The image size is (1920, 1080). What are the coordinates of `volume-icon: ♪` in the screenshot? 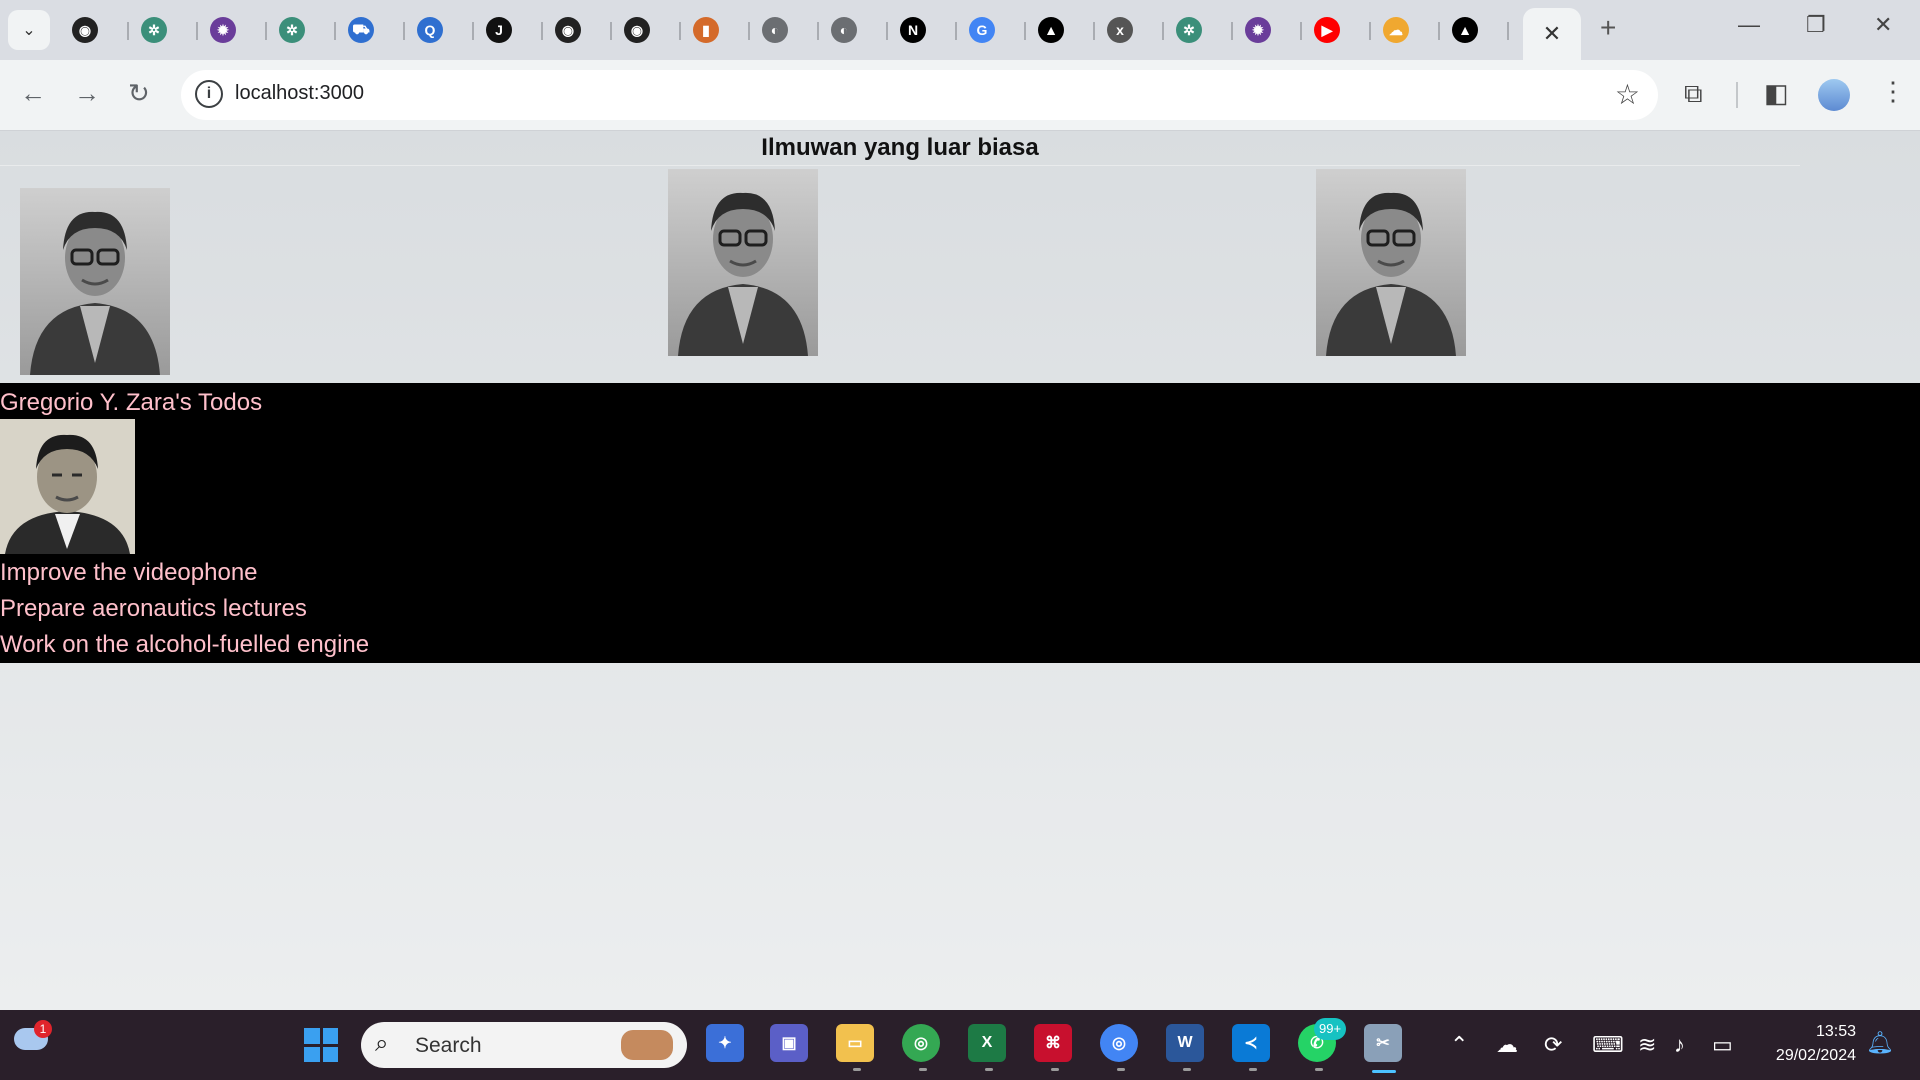 It's located at (1679, 1045).